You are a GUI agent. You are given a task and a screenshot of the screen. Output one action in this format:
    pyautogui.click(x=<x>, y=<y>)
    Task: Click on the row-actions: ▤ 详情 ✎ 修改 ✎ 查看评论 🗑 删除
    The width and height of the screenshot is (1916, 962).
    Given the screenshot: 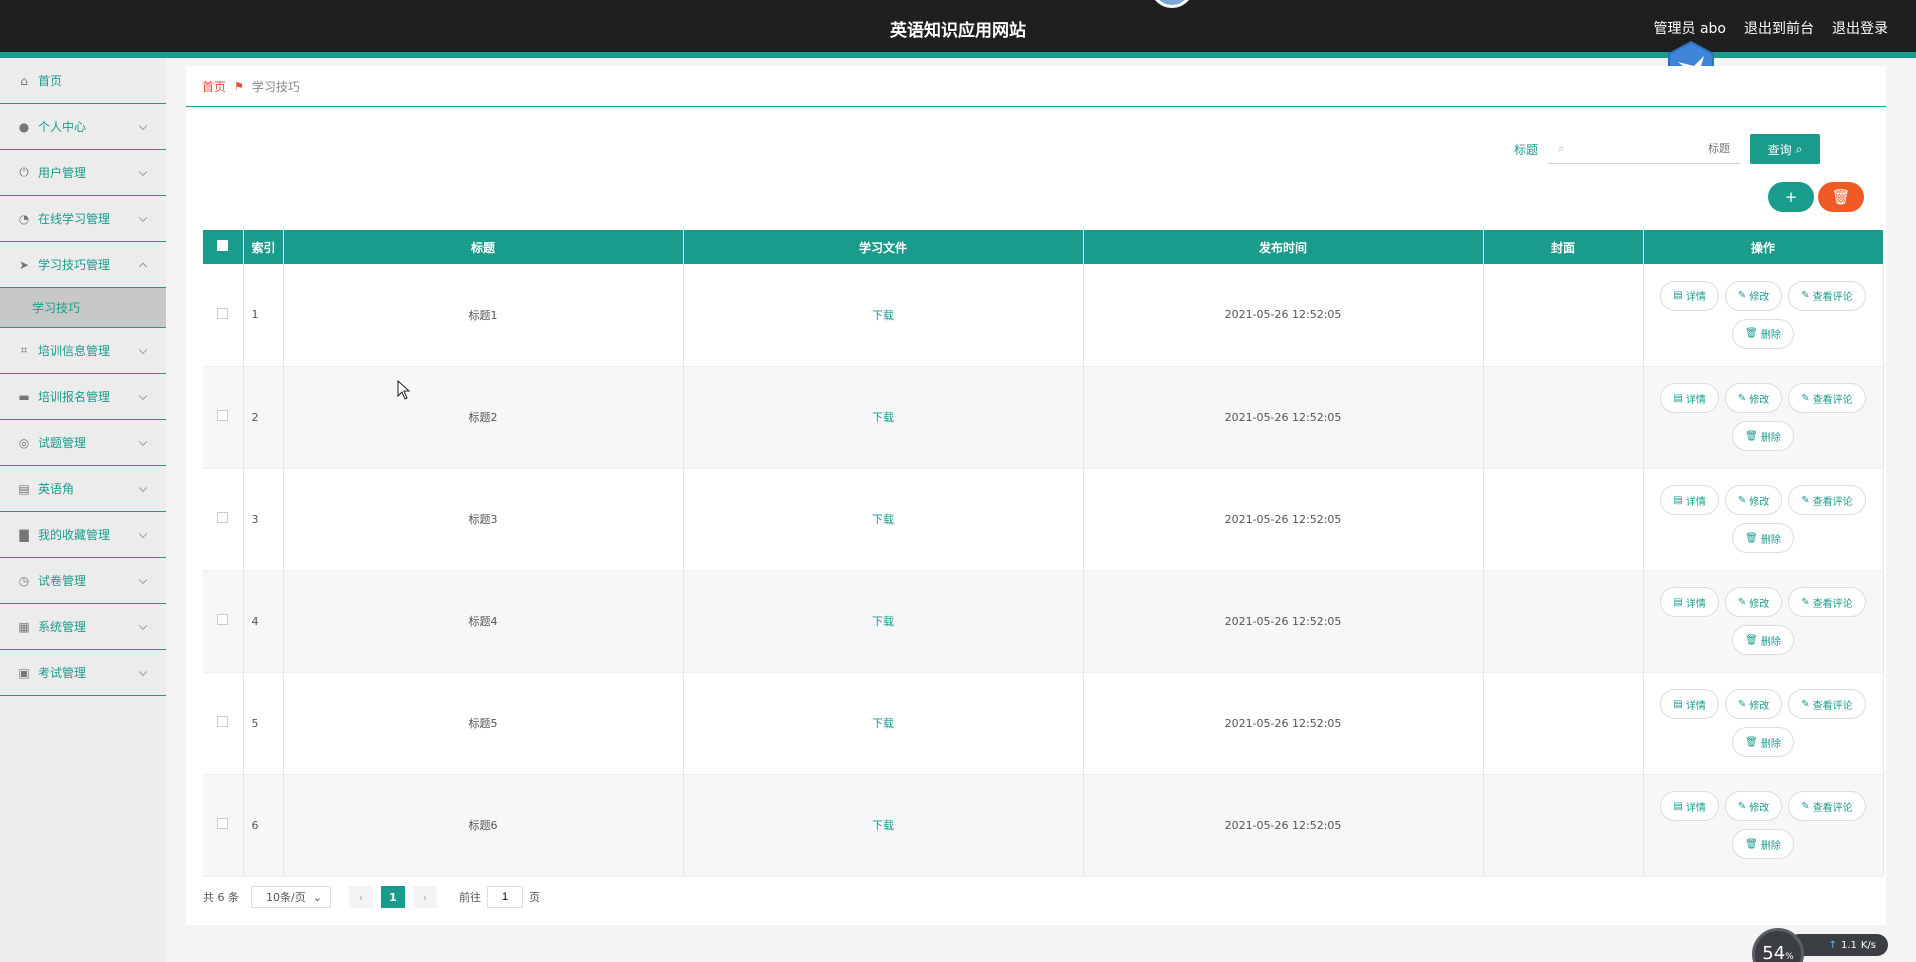 What is the action you would take?
    pyautogui.click(x=1763, y=417)
    